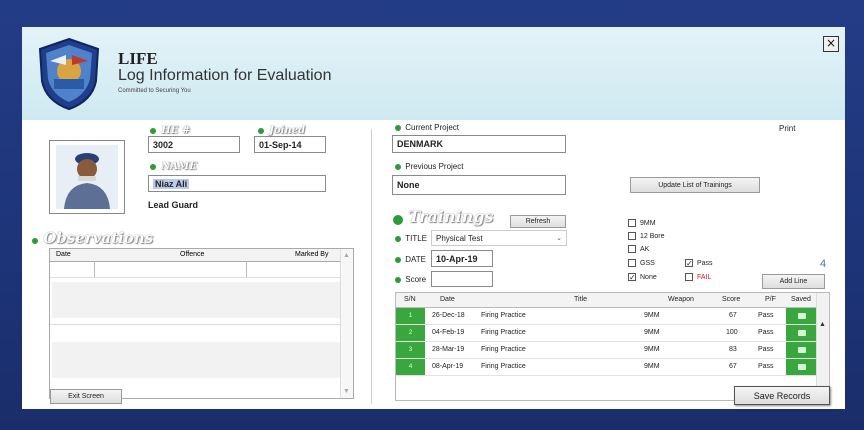  What do you see at coordinates (179, 166) in the screenshot?
I see `name-label: NAME` at bounding box center [179, 166].